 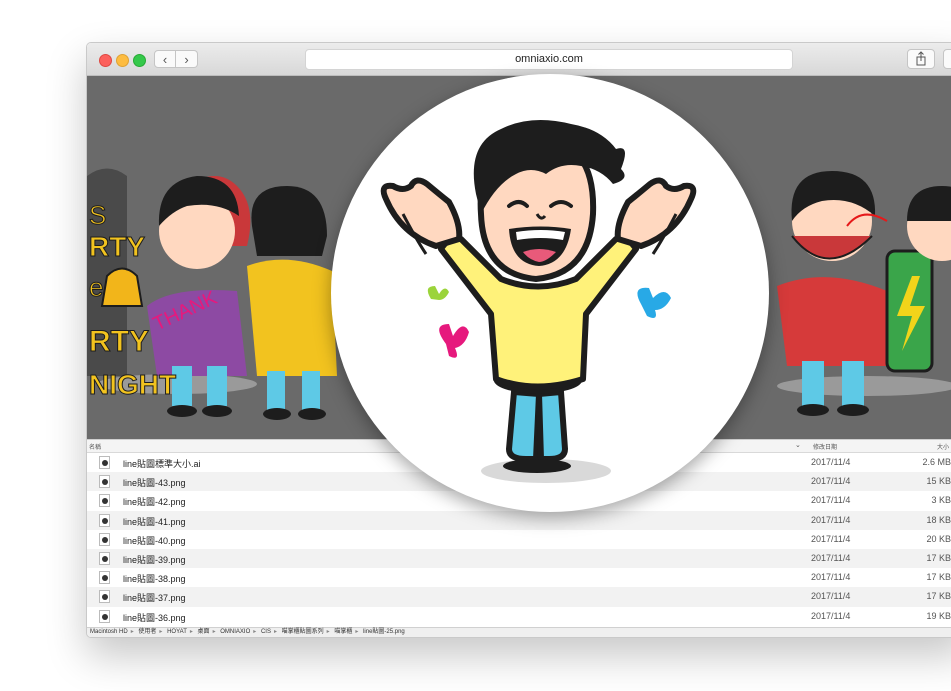 I want to click on share-button, so click(x=921, y=59).